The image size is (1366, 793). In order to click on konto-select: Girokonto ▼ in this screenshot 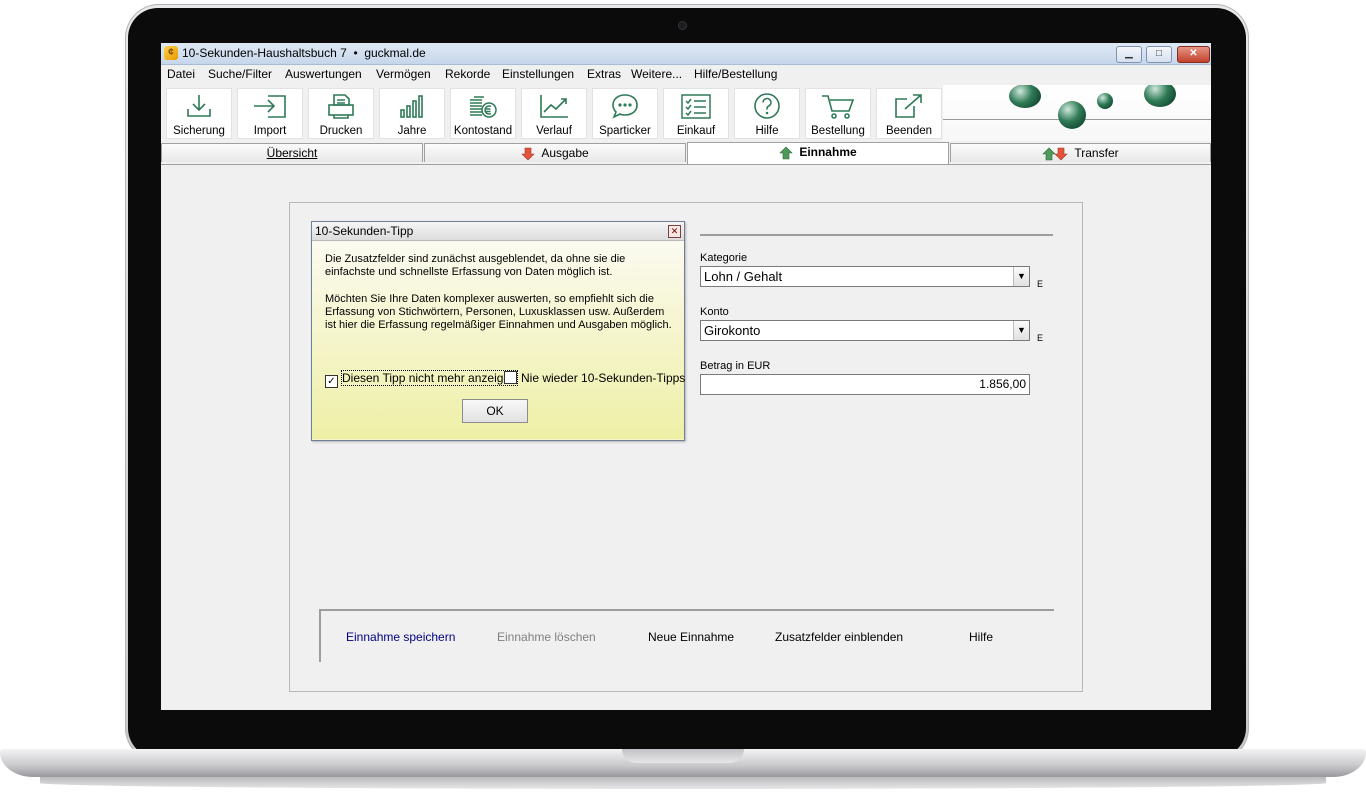, I will do `click(865, 330)`.